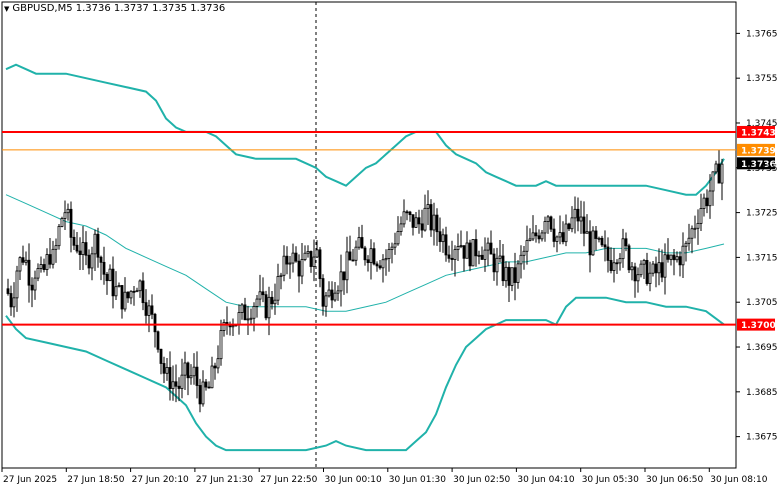 This screenshot has height=489, width=781. What do you see at coordinates (762, 169) in the screenshot?
I see `y-tick-label: 1.3735` at bounding box center [762, 169].